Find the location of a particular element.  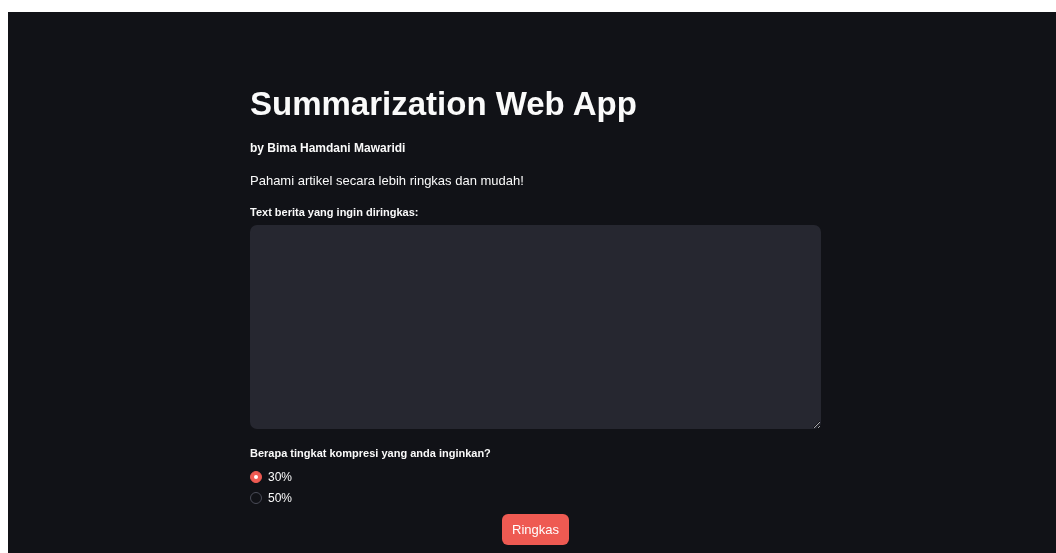

description-text: Pahami artikel secara lebih ringkas dan mudah! is located at coordinates (387, 181).